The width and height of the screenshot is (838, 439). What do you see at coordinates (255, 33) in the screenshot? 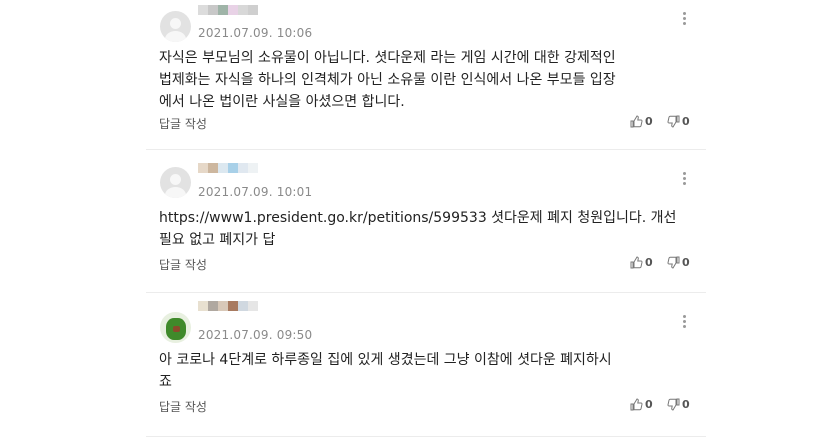
I see `comment-date: 2021.07.09. 10:06` at bounding box center [255, 33].